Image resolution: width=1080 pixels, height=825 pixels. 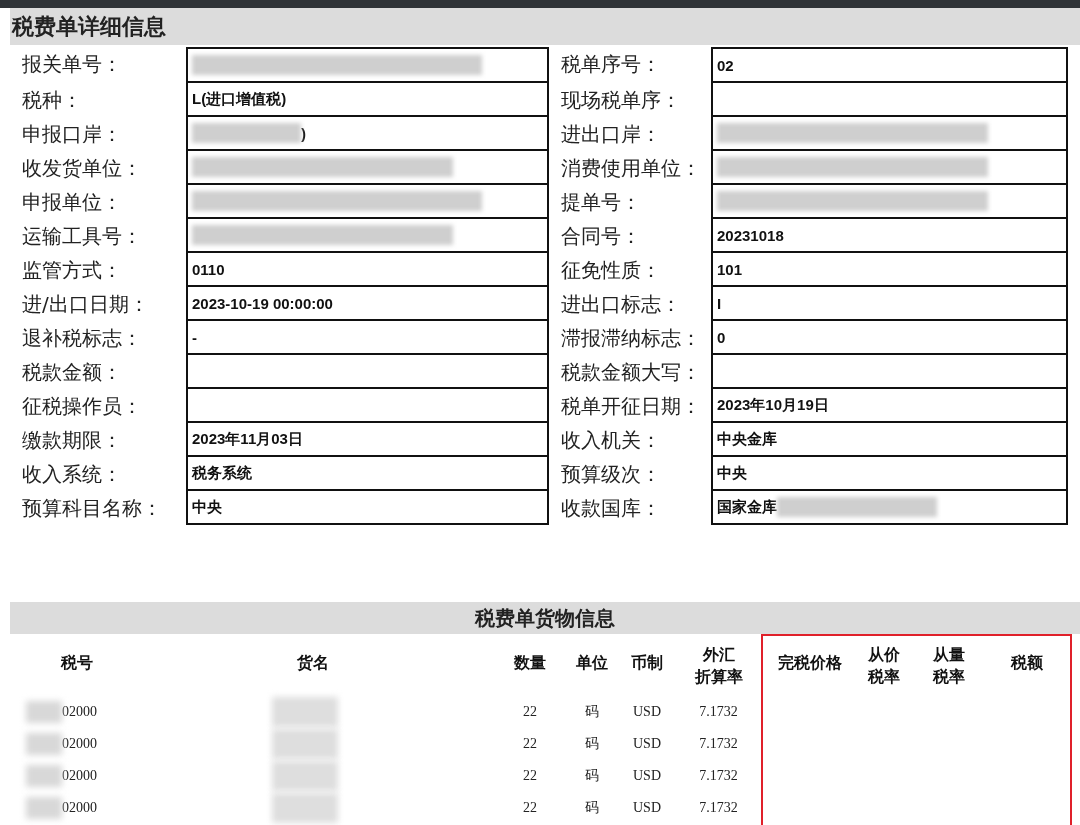 What do you see at coordinates (367, 473) in the screenshot?
I see `field-value: 税务系统` at bounding box center [367, 473].